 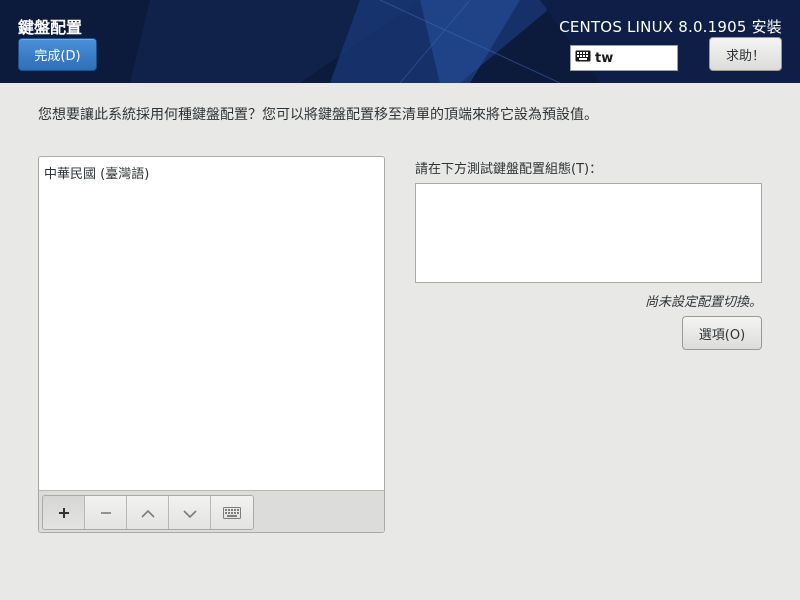 I want to click on remove-icon, so click(x=106, y=513).